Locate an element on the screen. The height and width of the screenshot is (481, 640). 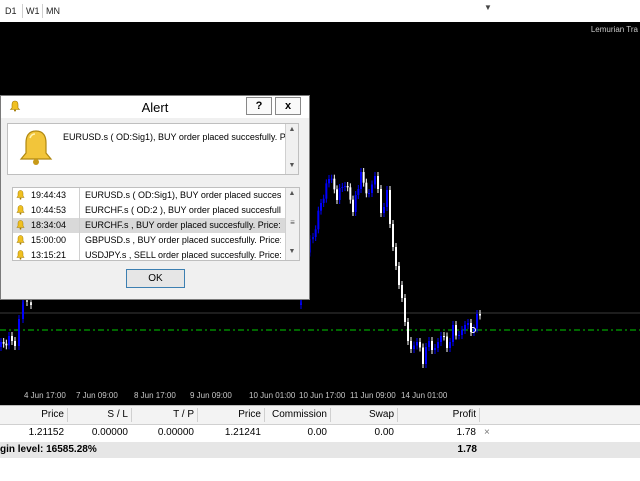
table-cell: 1.21241 is located at coordinates (242, 432).